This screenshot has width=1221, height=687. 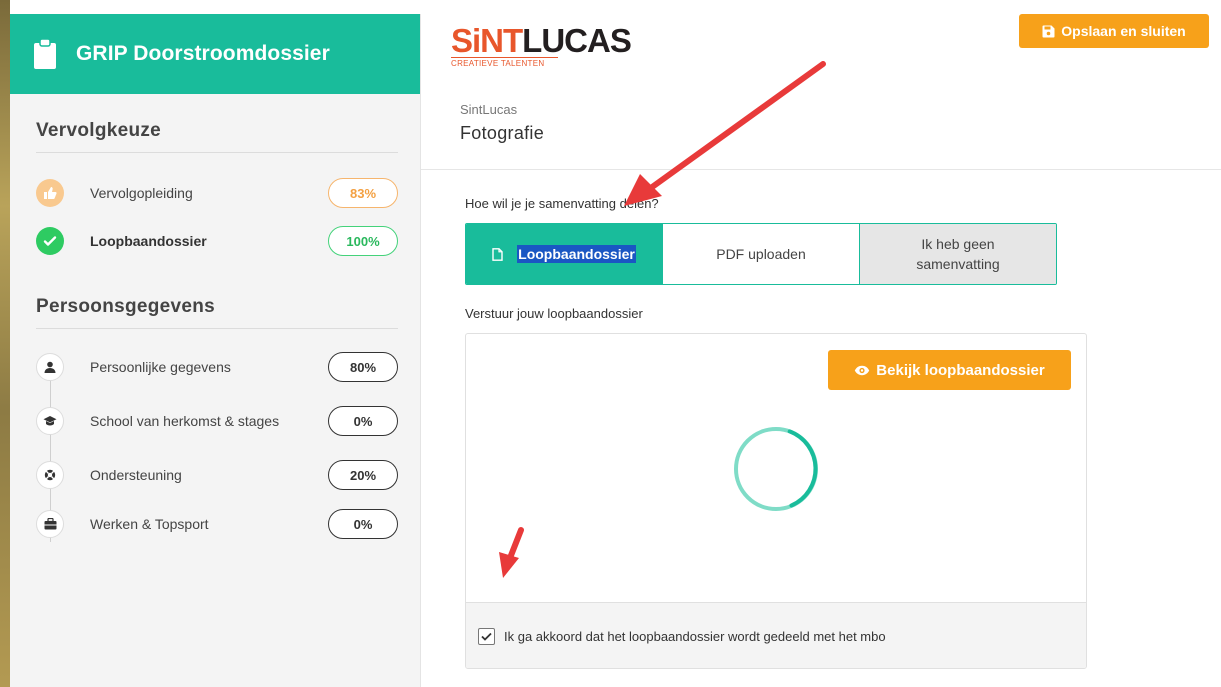 I want to click on option-label: PDF uploaden, so click(x=761, y=254).